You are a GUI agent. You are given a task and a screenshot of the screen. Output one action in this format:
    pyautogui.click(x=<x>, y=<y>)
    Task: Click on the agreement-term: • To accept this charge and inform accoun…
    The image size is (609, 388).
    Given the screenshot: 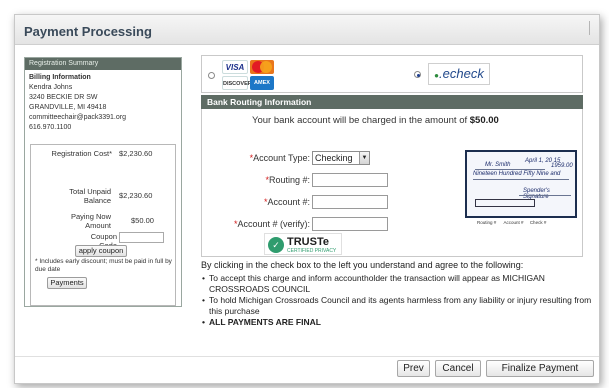 What is the action you would take?
    pyautogui.click(x=373, y=283)
    